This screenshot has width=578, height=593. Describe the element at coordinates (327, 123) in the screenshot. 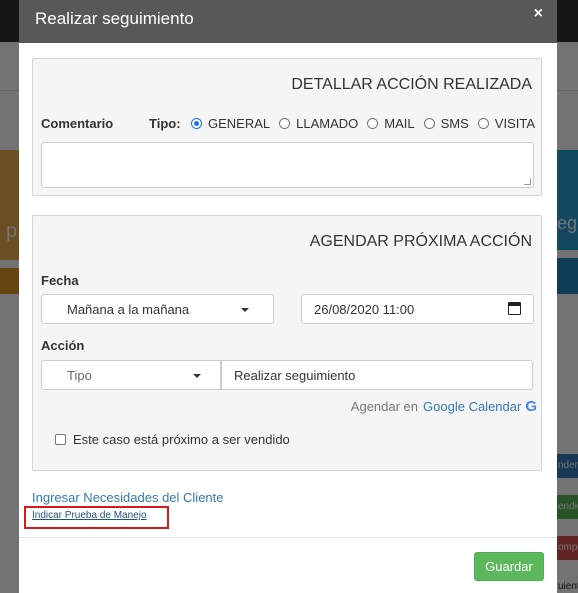

I see `type-radio-label: LLAMADO` at that location.